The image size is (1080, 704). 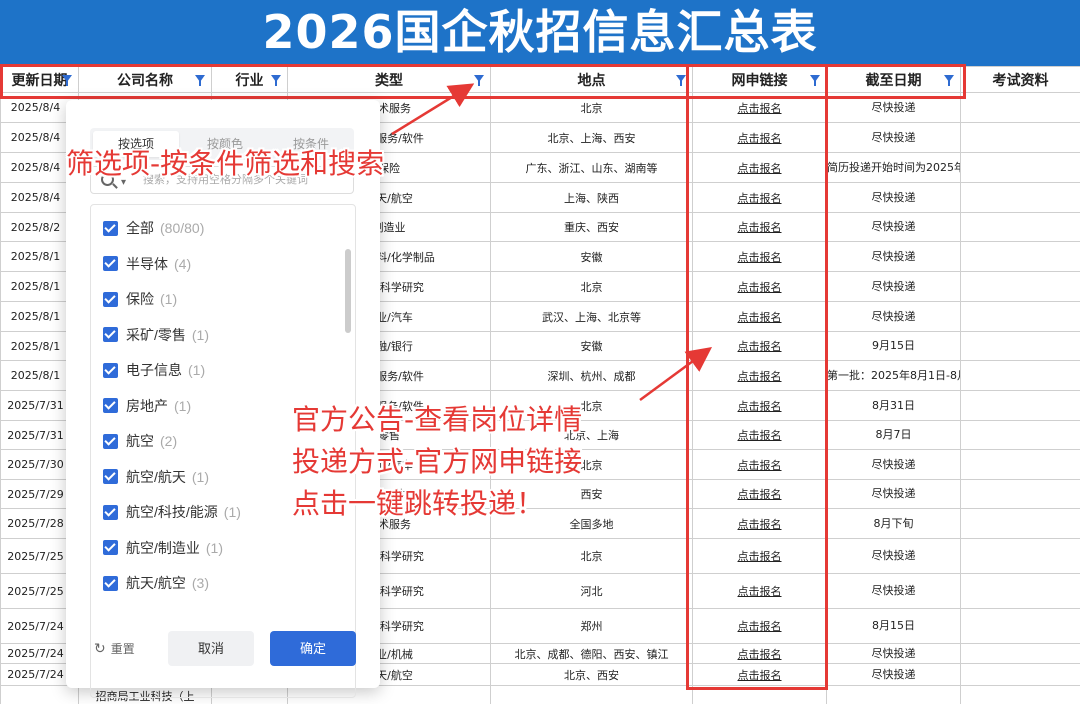 I want to click on cell-location: 北京、上海、西安, so click(x=591, y=137).